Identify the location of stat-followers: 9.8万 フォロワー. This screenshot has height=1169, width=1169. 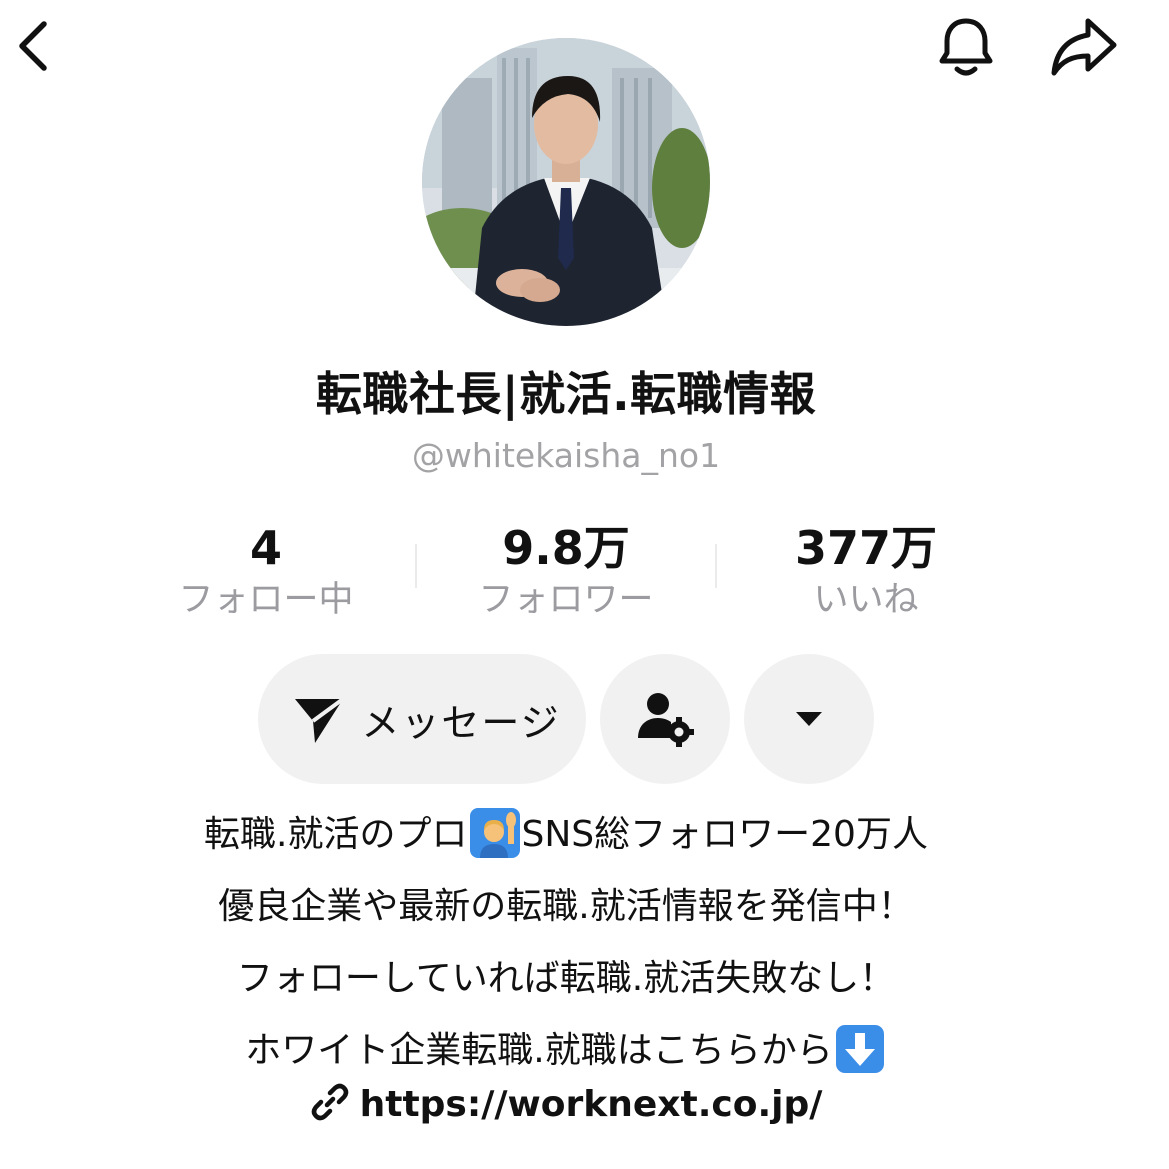
(566, 572).